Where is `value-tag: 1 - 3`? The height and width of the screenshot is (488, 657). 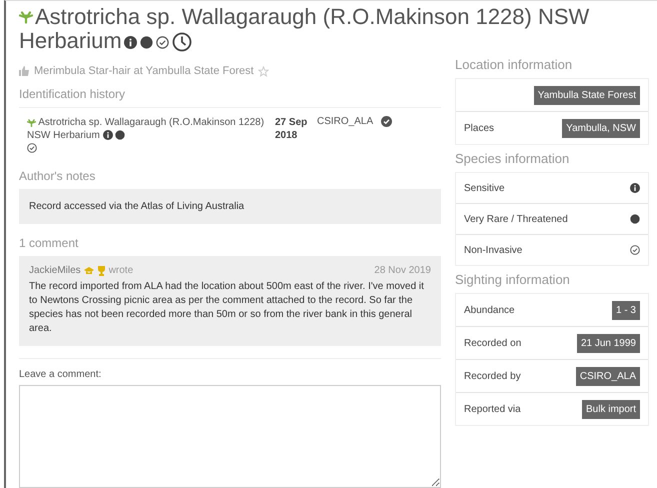
value-tag: 1 - 3 is located at coordinates (626, 310).